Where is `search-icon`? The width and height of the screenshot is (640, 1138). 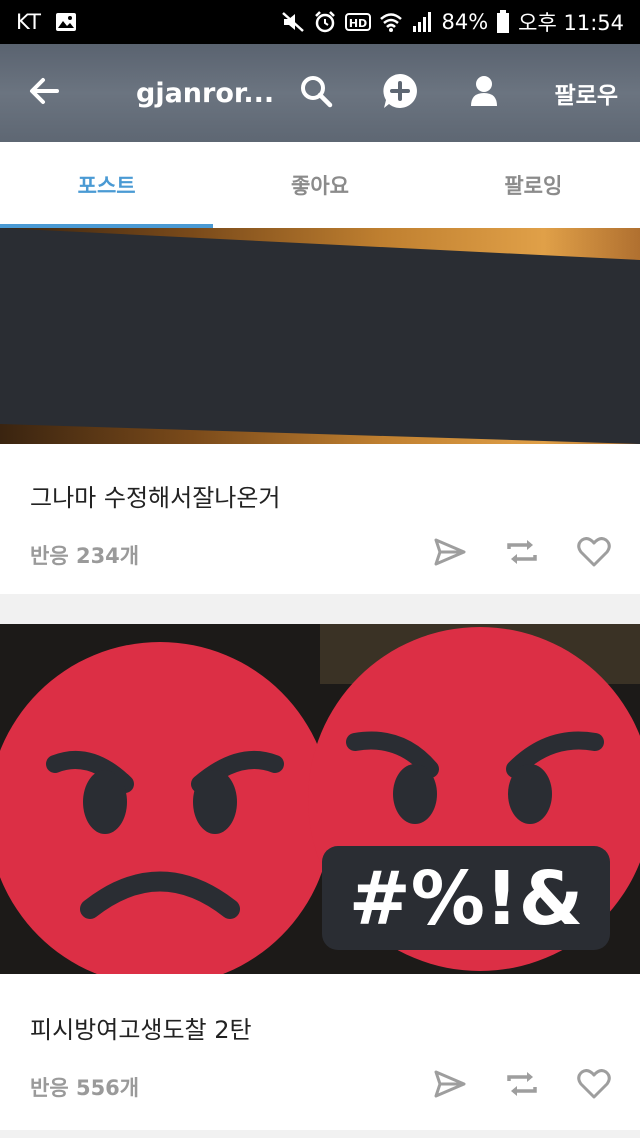
search-icon is located at coordinates (316, 93).